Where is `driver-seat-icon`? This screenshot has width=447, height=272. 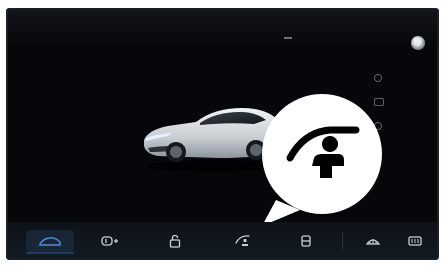
driver-seat-icon is located at coordinates (242, 240).